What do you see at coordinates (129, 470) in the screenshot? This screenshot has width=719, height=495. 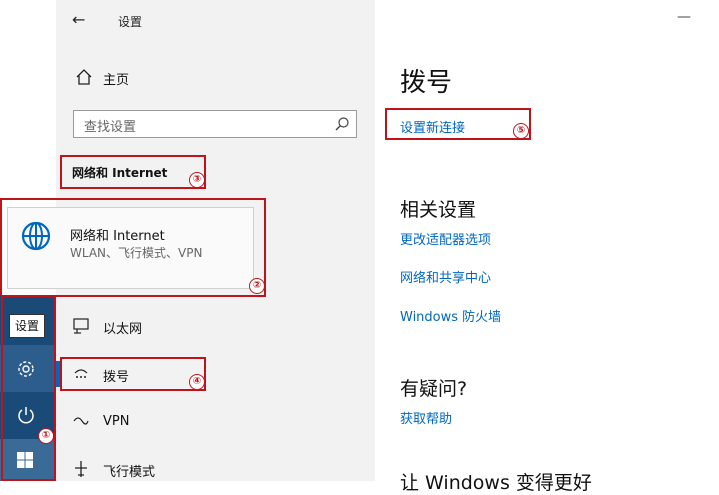 I see `sidebar-item-airplane-mode: 飞行模式` at bounding box center [129, 470].